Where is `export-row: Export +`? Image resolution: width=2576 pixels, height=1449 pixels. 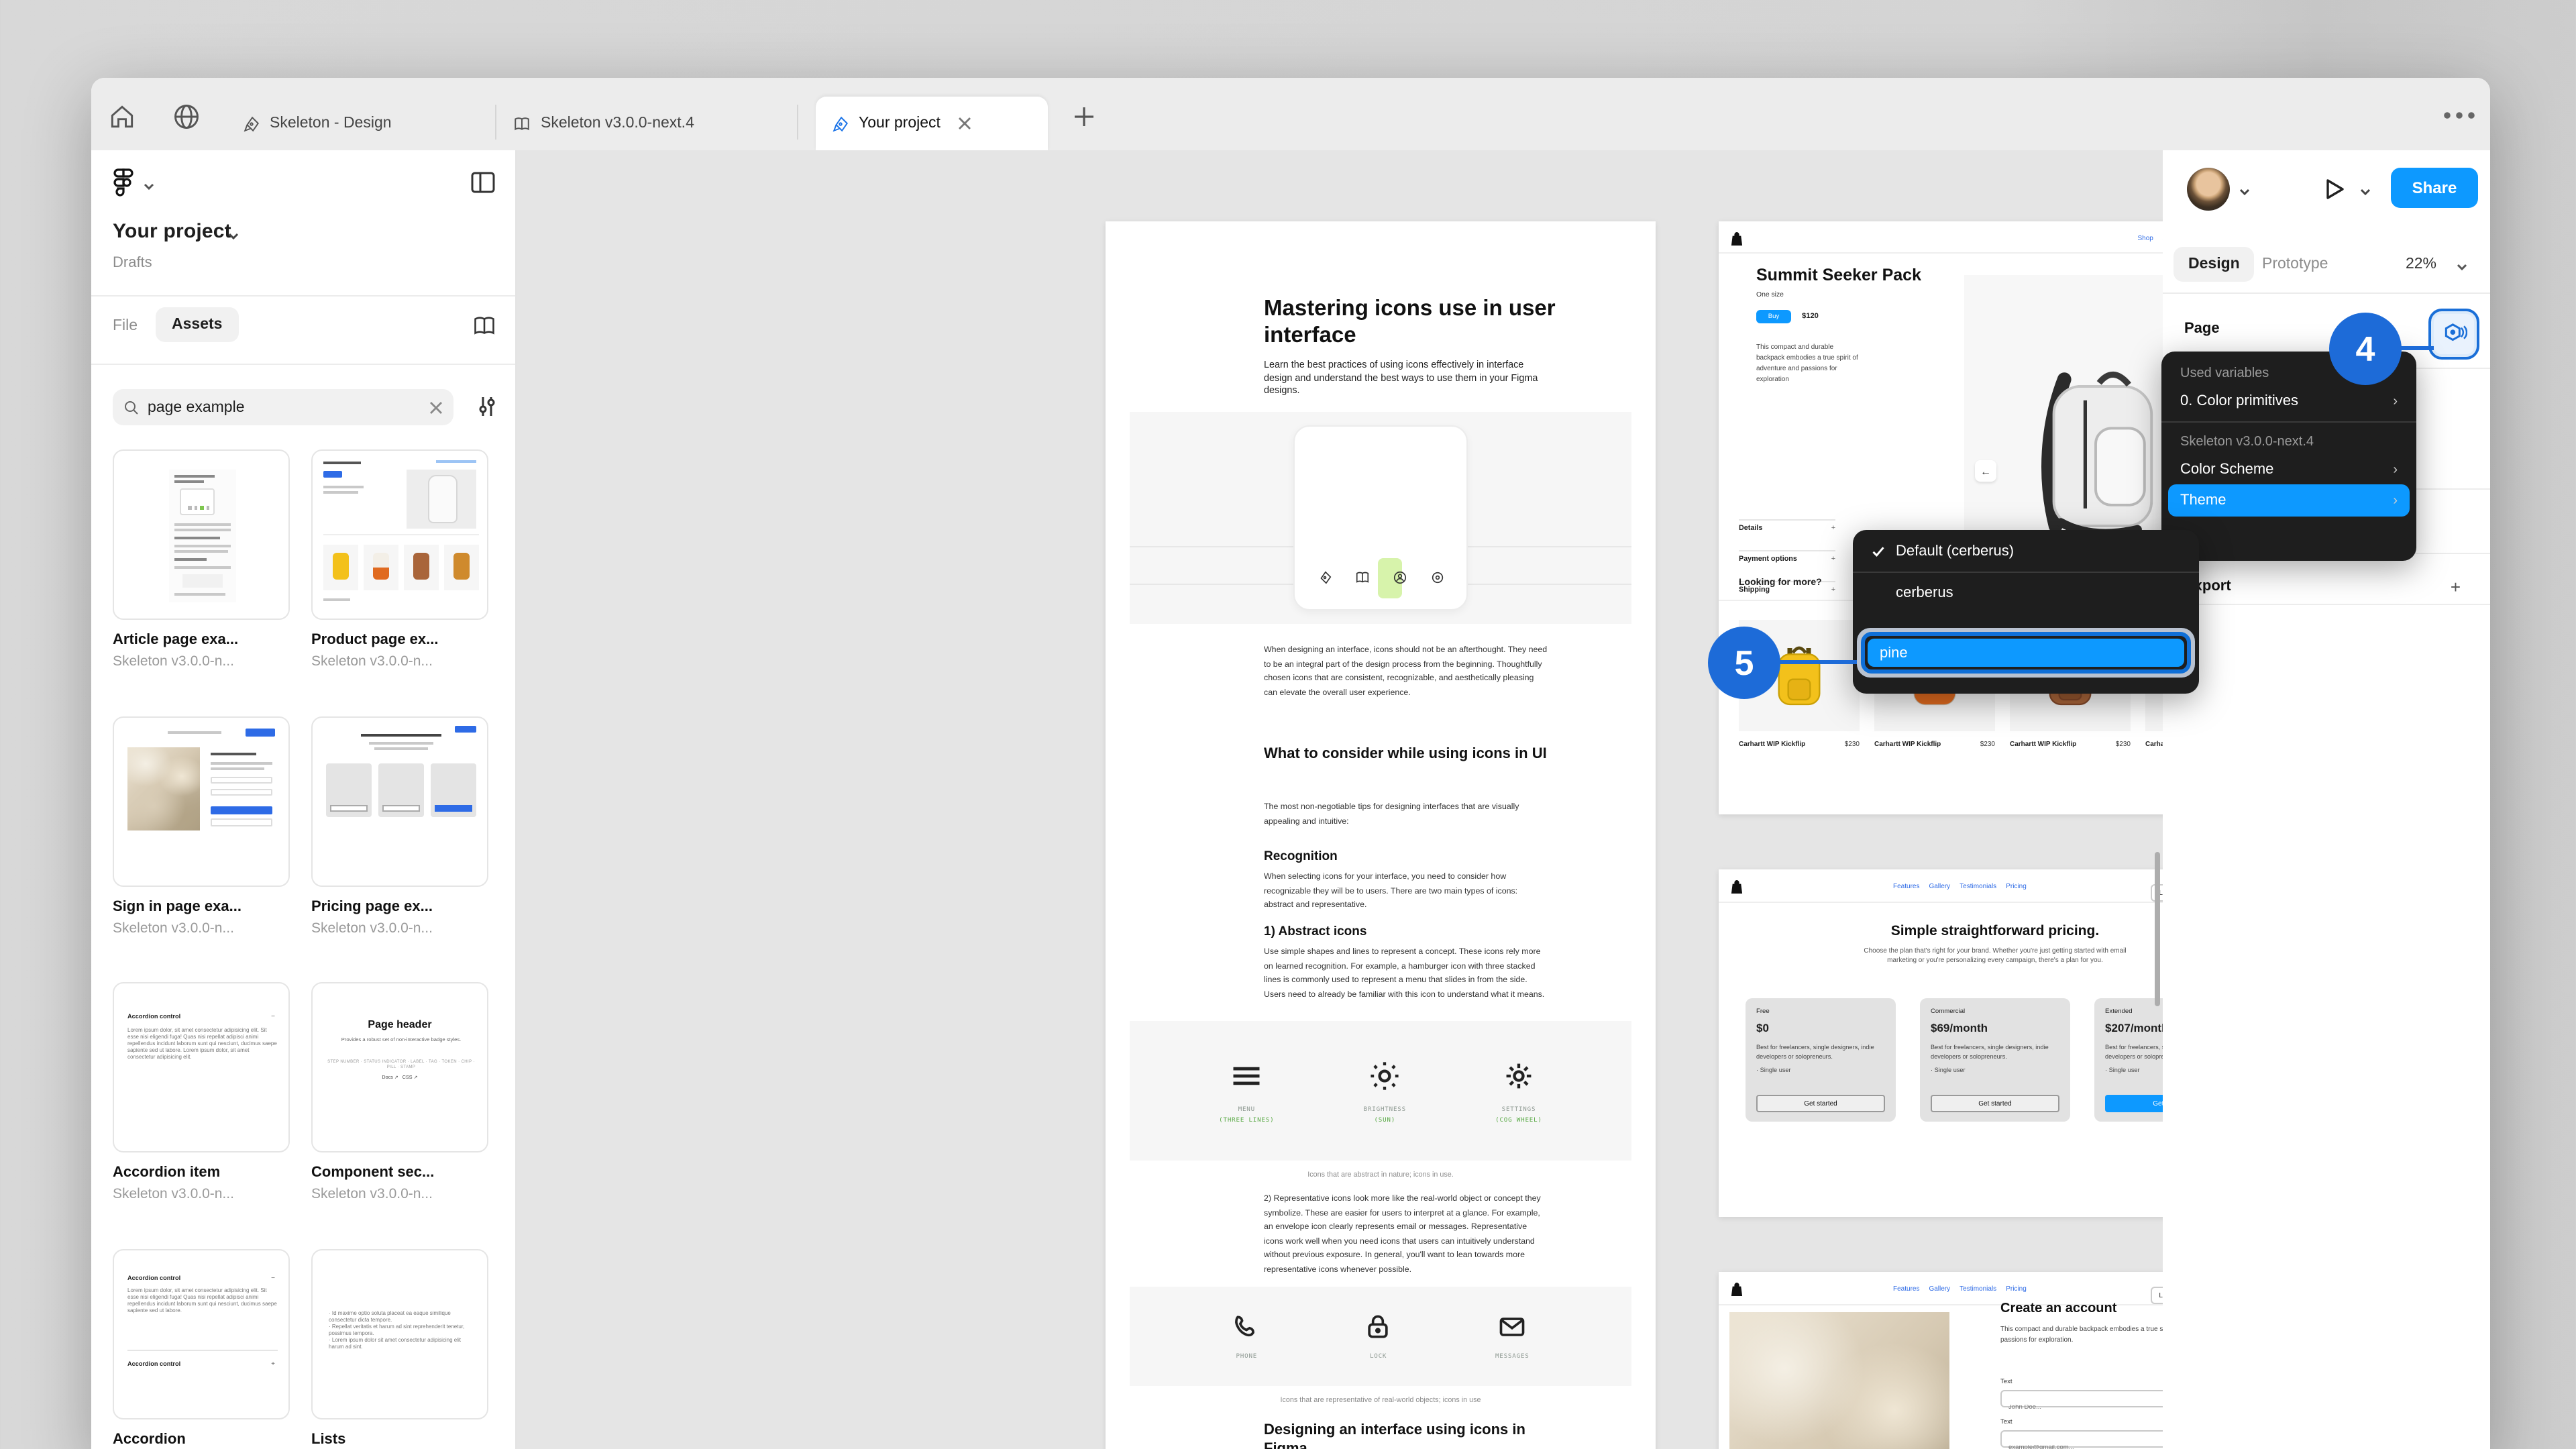 export-row: Export + is located at coordinates (2326, 586).